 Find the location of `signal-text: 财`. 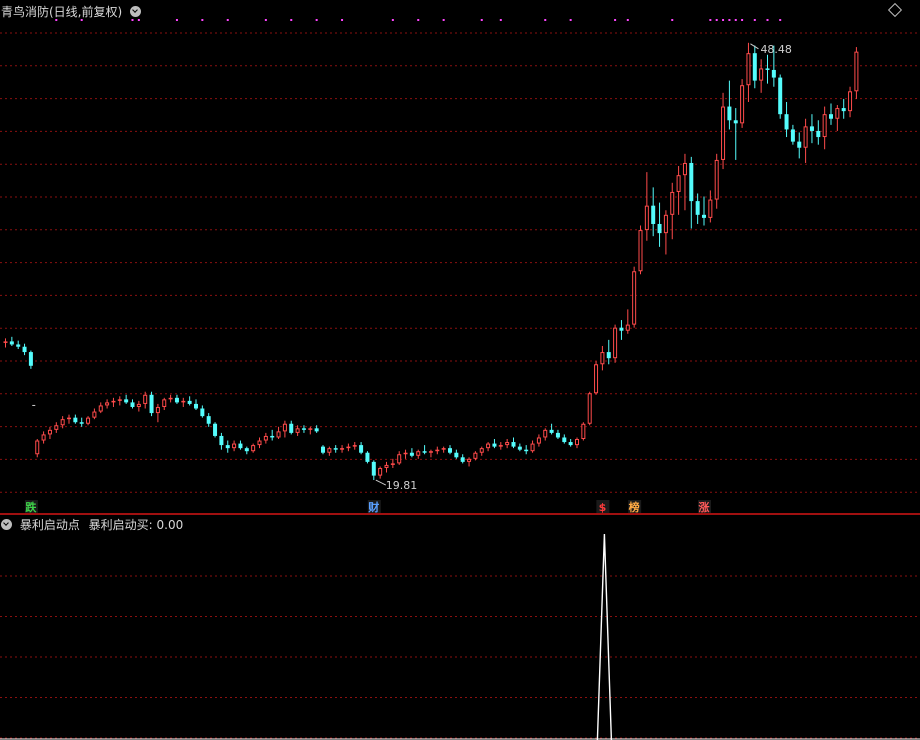

signal-text: 财 is located at coordinates (373, 507).